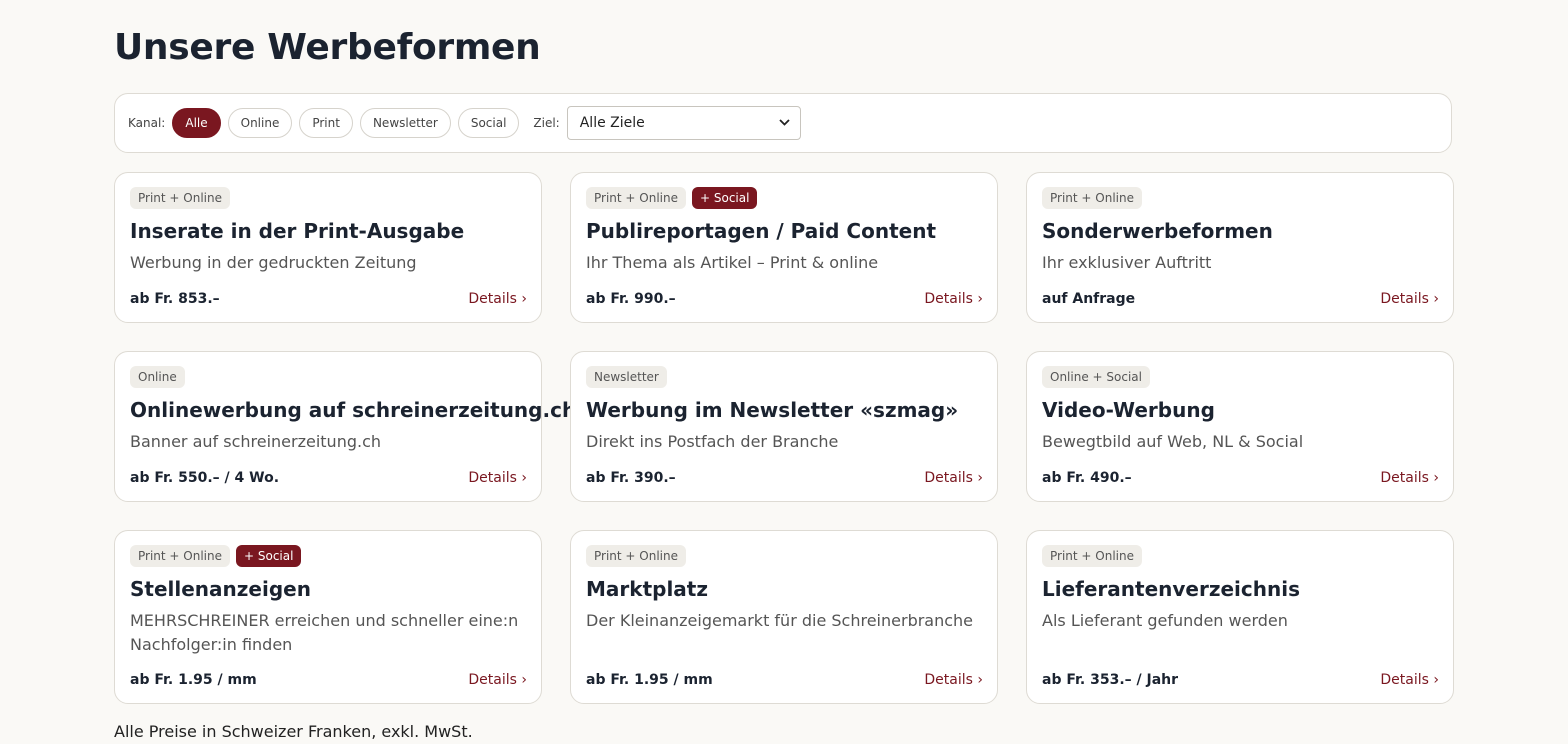 This screenshot has height=744, width=1568. Describe the element at coordinates (157, 377) in the screenshot. I see `channel-badge: Online` at that location.